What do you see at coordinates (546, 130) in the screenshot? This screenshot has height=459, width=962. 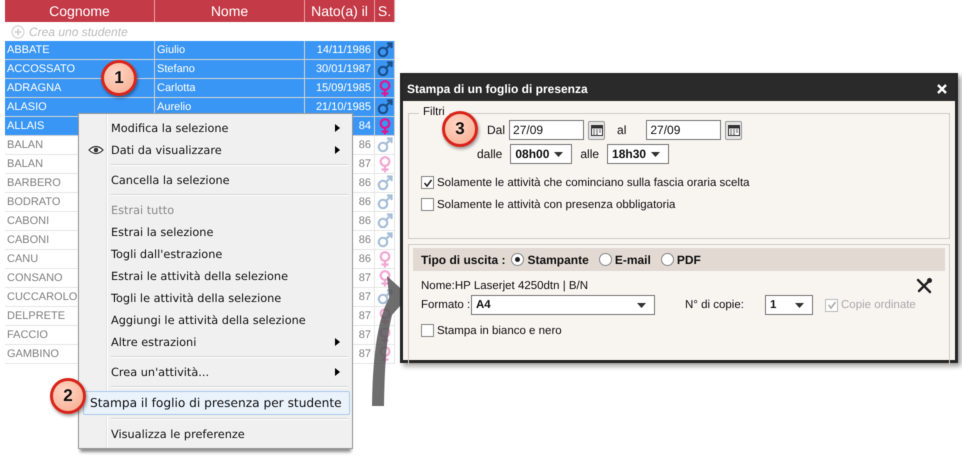 I see `from-date-field: 27/09` at bounding box center [546, 130].